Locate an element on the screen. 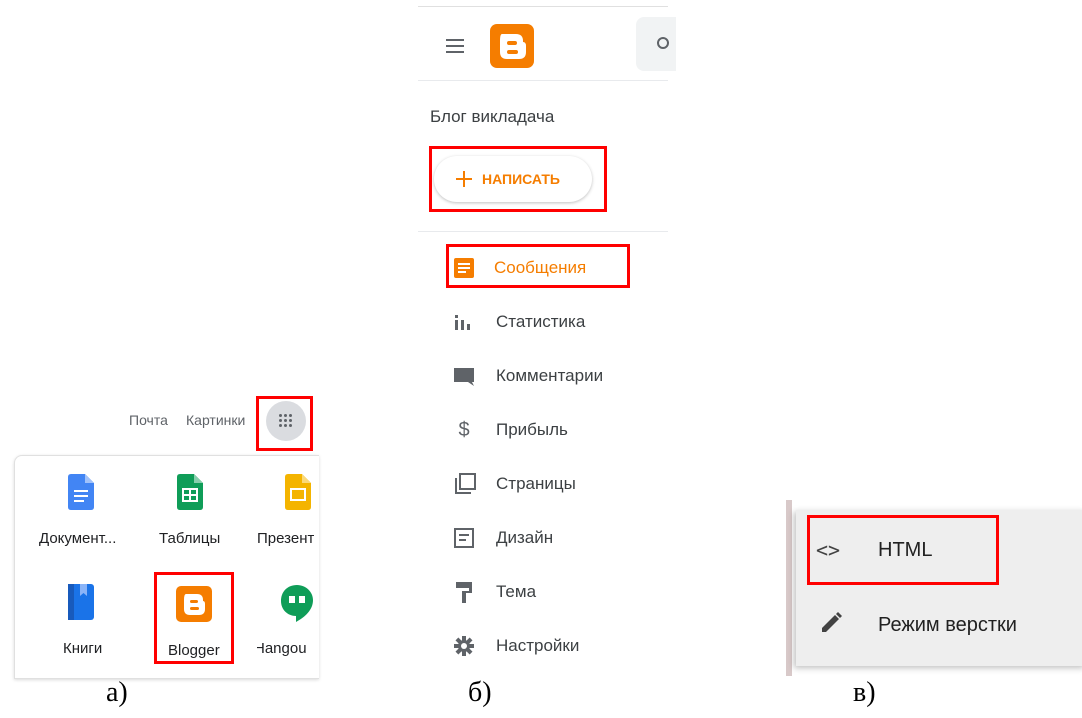 This screenshot has width=1082, height=718. caption-b: б) is located at coordinates (480, 692).